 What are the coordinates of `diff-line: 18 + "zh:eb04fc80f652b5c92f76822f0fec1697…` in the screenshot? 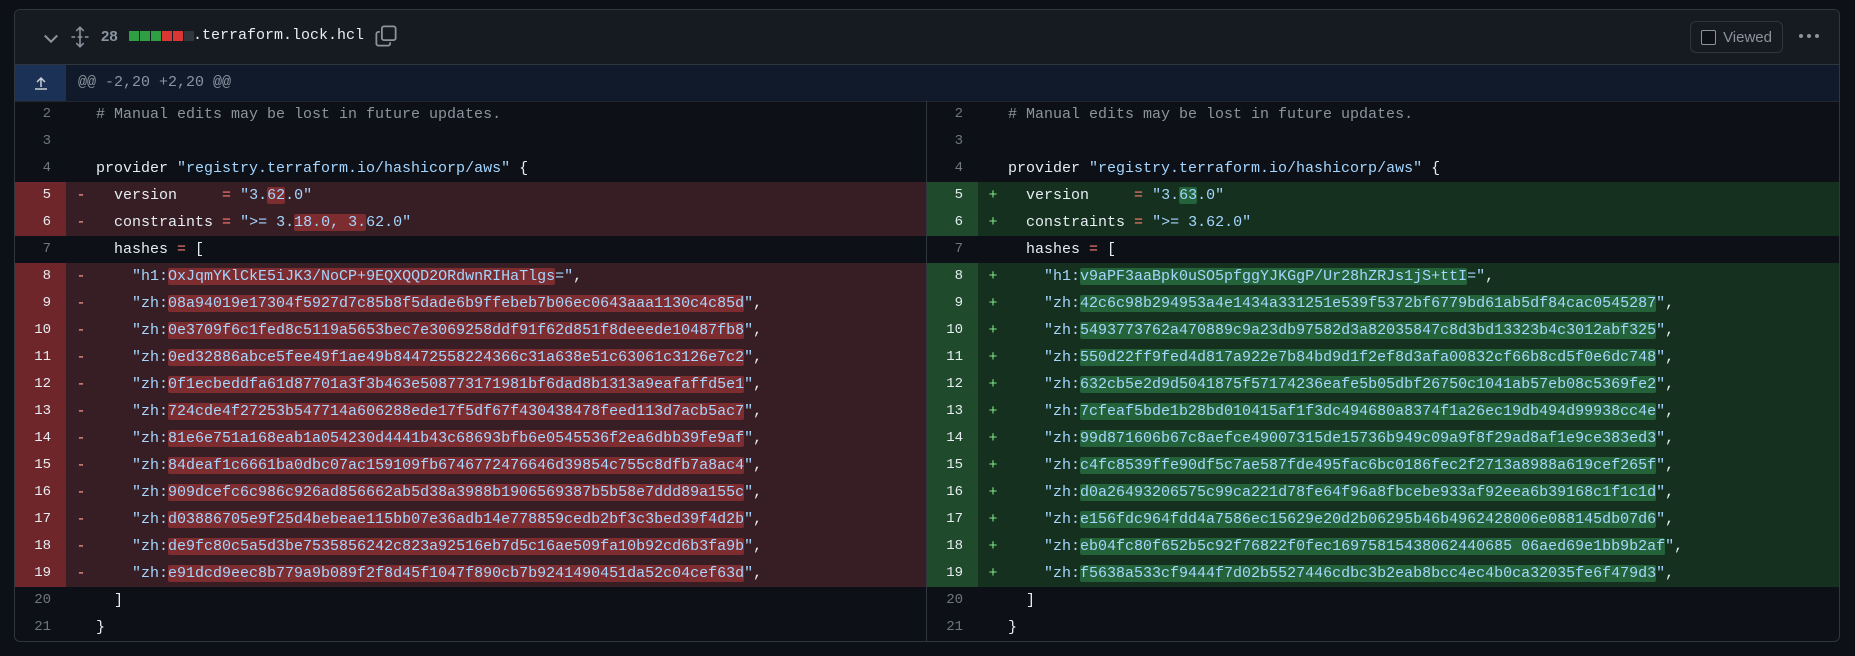 It's located at (1383, 546).